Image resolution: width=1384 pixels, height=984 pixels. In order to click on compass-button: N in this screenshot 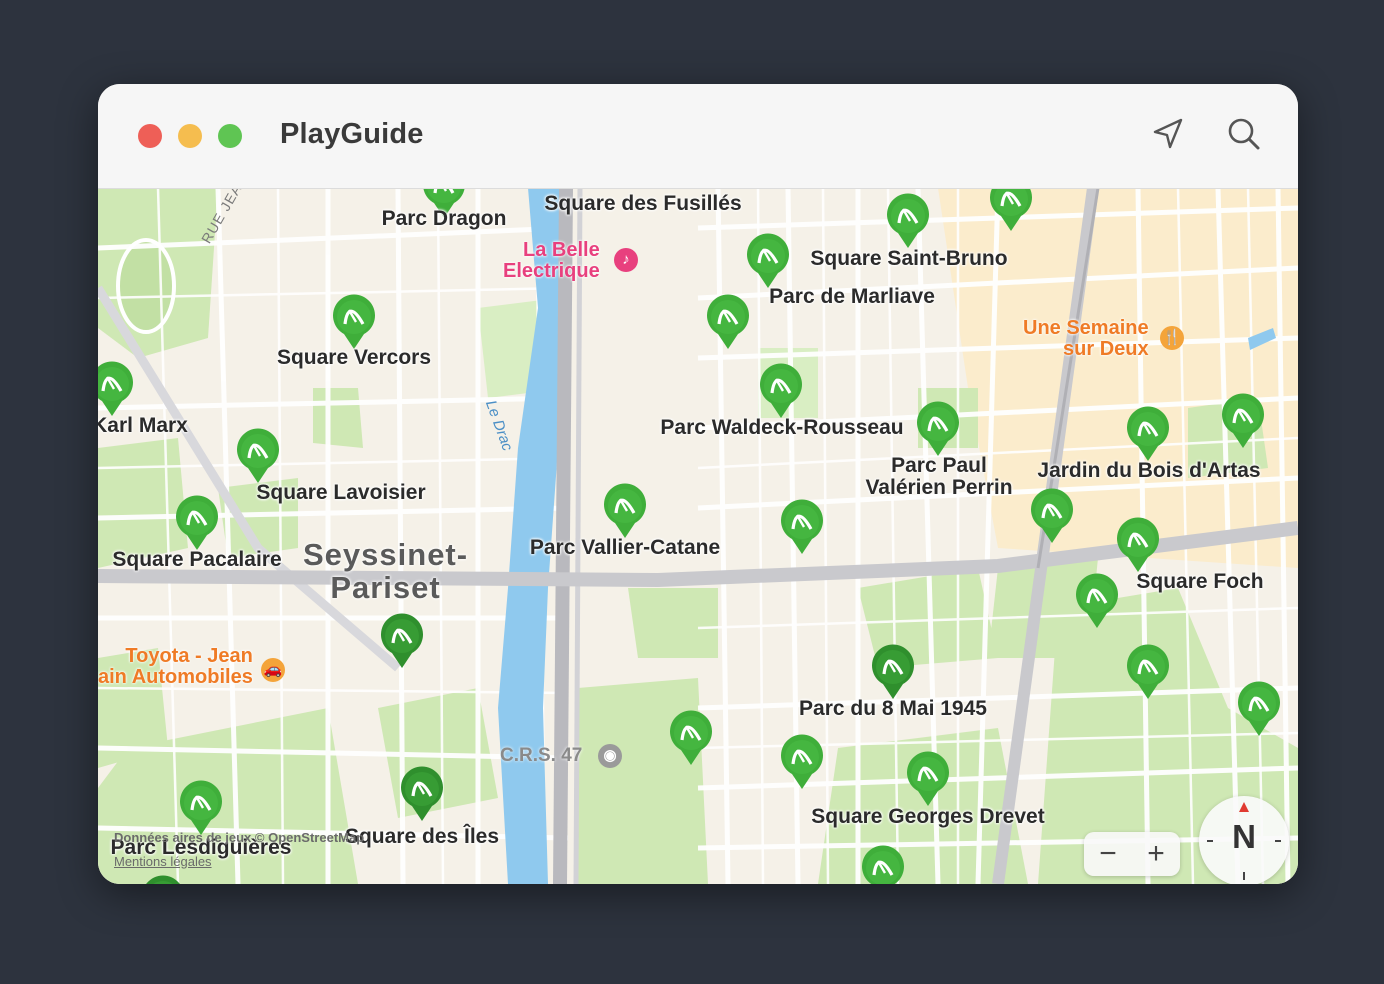, I will do `click(1244, 840)`.